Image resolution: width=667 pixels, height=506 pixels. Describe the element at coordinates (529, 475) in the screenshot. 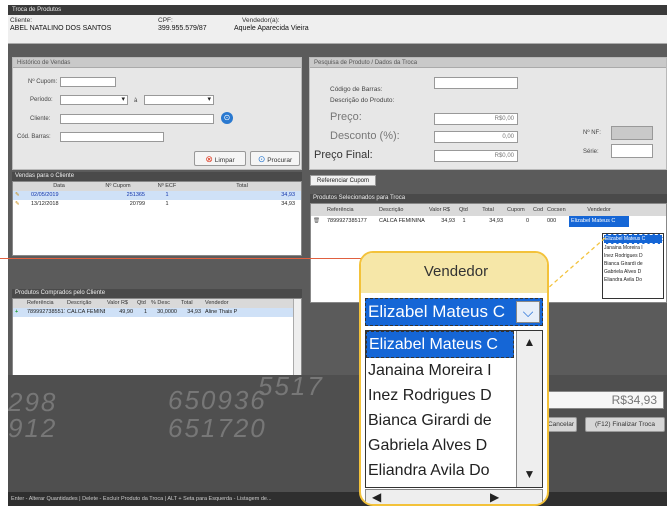

I see `scroll-down-icon: ▼` at that location.